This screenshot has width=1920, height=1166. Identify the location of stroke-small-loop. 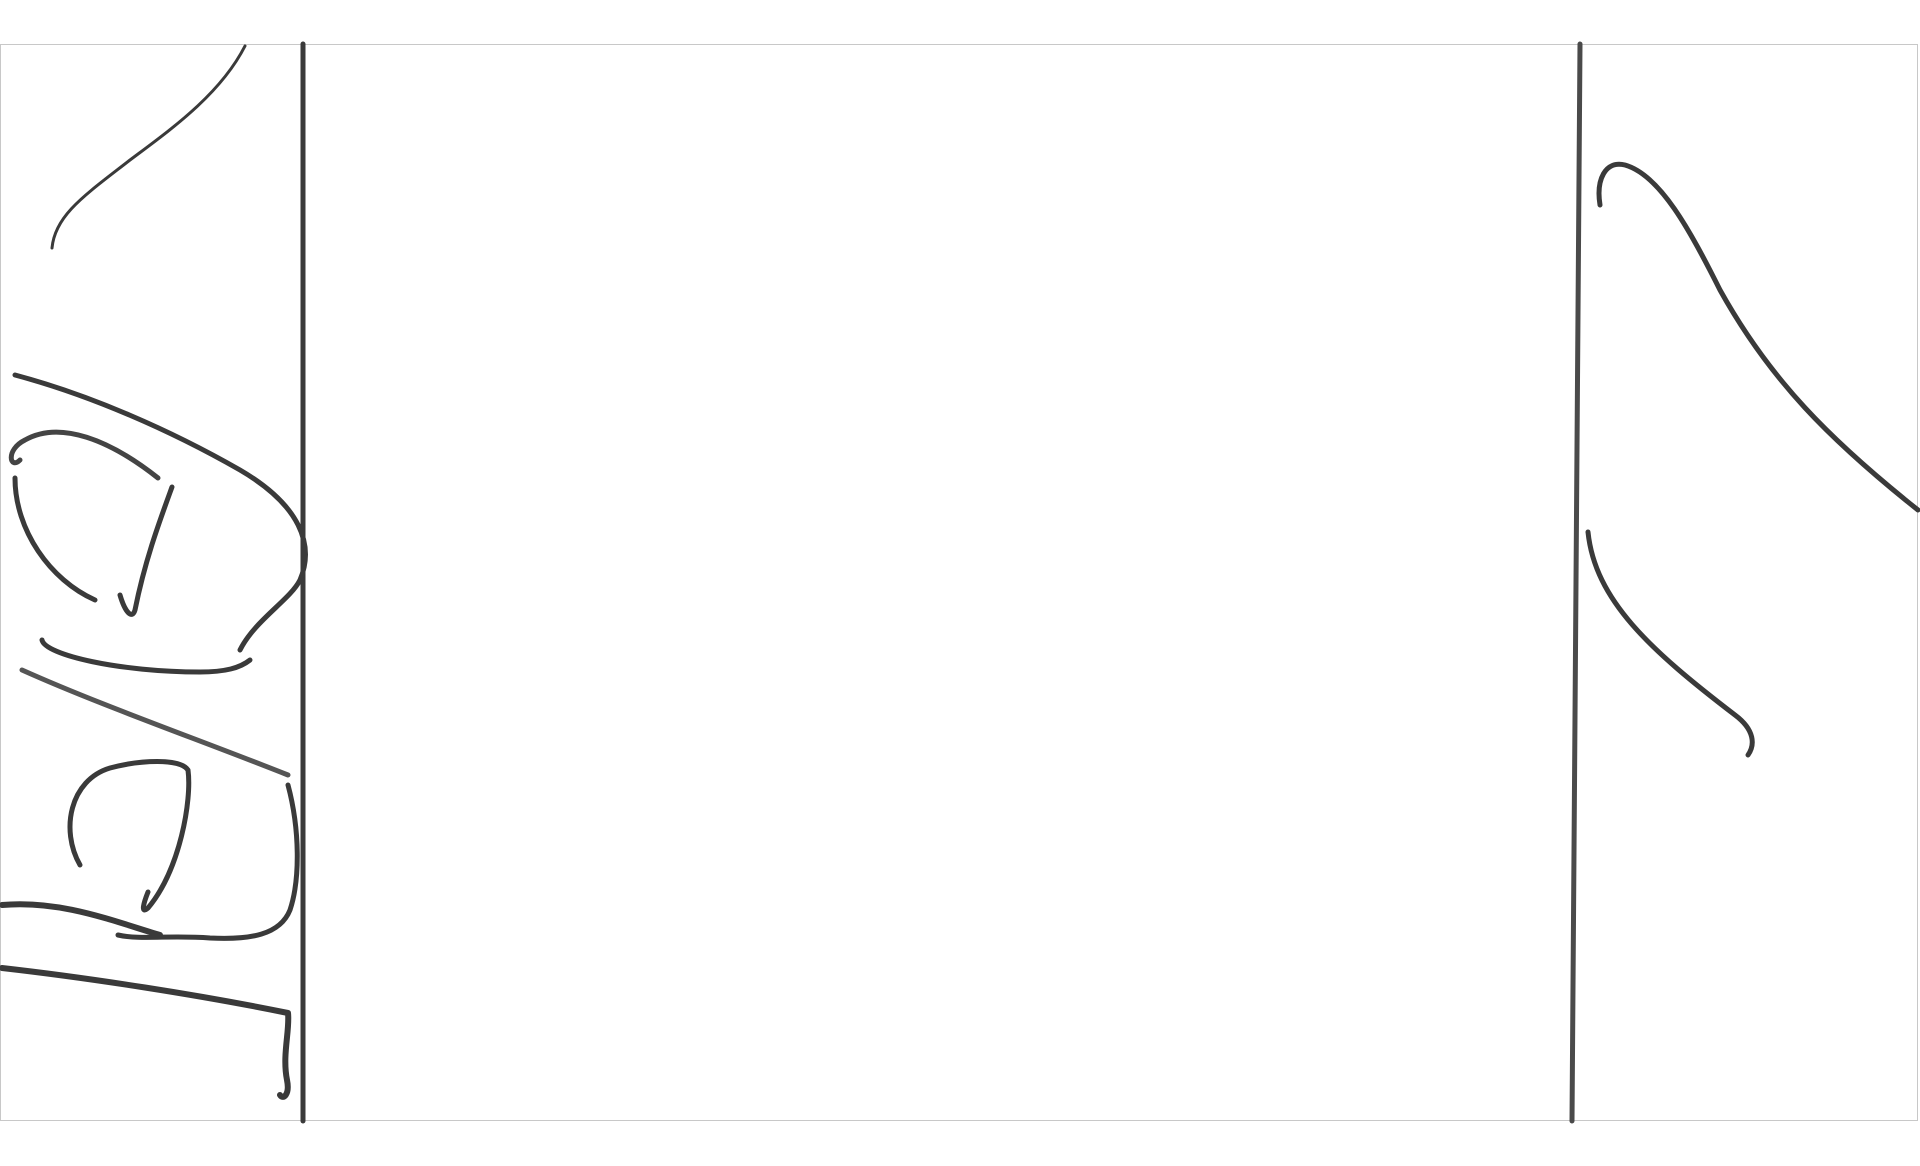
(129, 836).